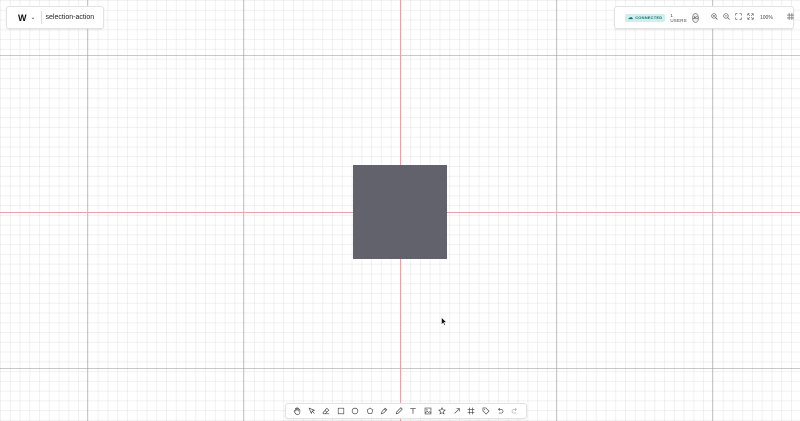 This screenshot has width=800, height=421. What do you see at coordinates (41, 17) in the screenshot?
I see `divider` at bounding box center [41, 17].